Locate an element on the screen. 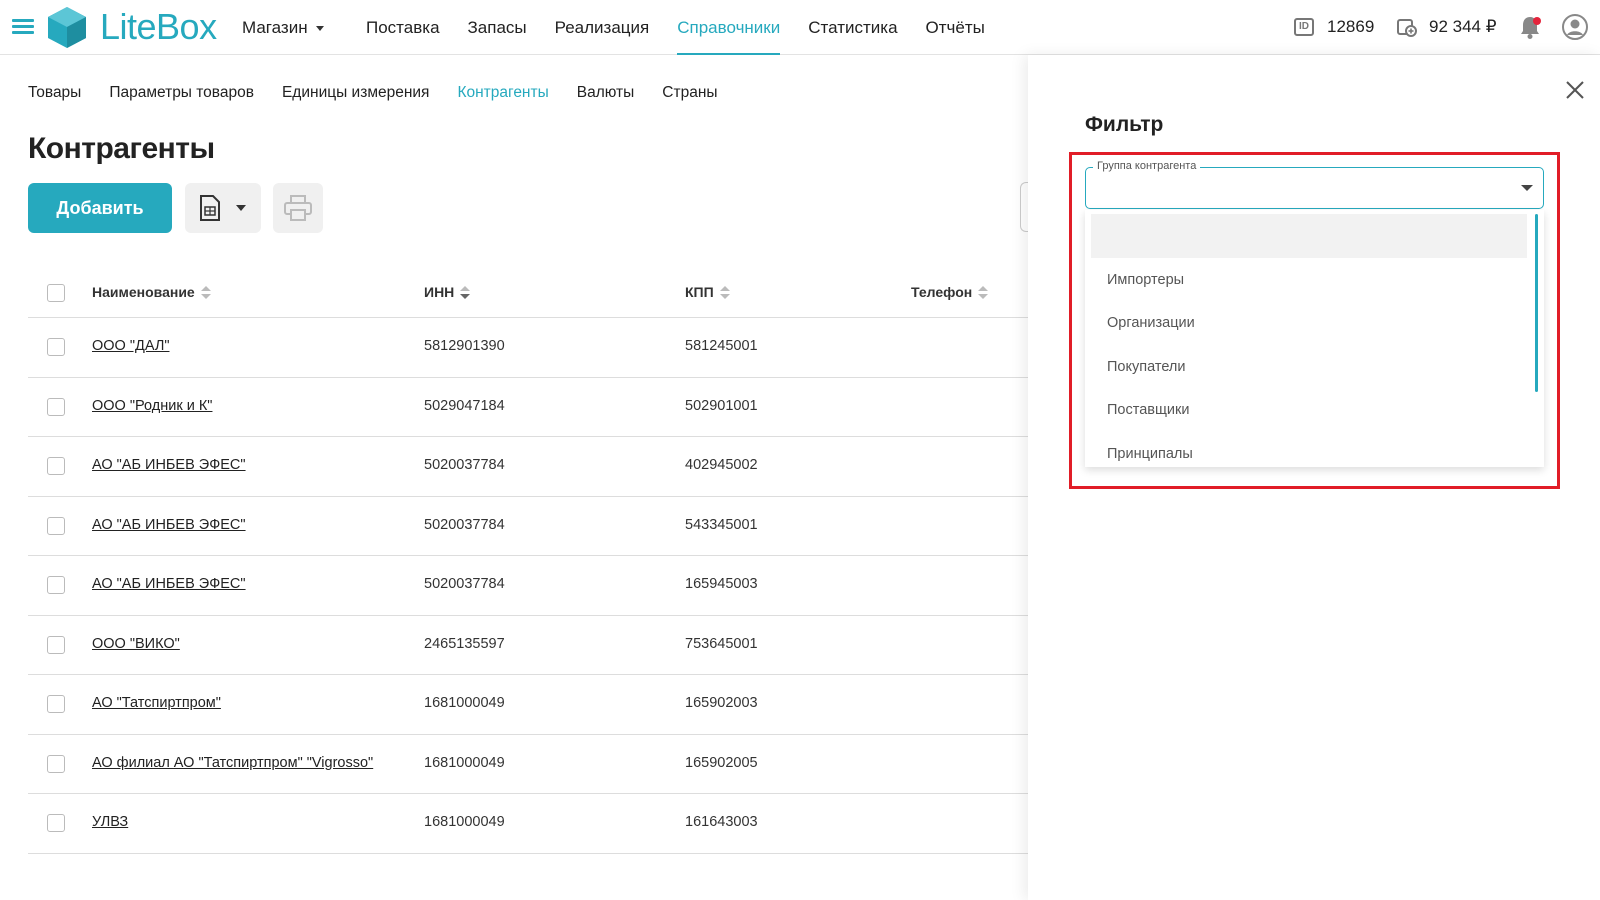 This screenshot has width=1600, height=900. column-header-phone: Телефон is located at coordinates (950, 292).